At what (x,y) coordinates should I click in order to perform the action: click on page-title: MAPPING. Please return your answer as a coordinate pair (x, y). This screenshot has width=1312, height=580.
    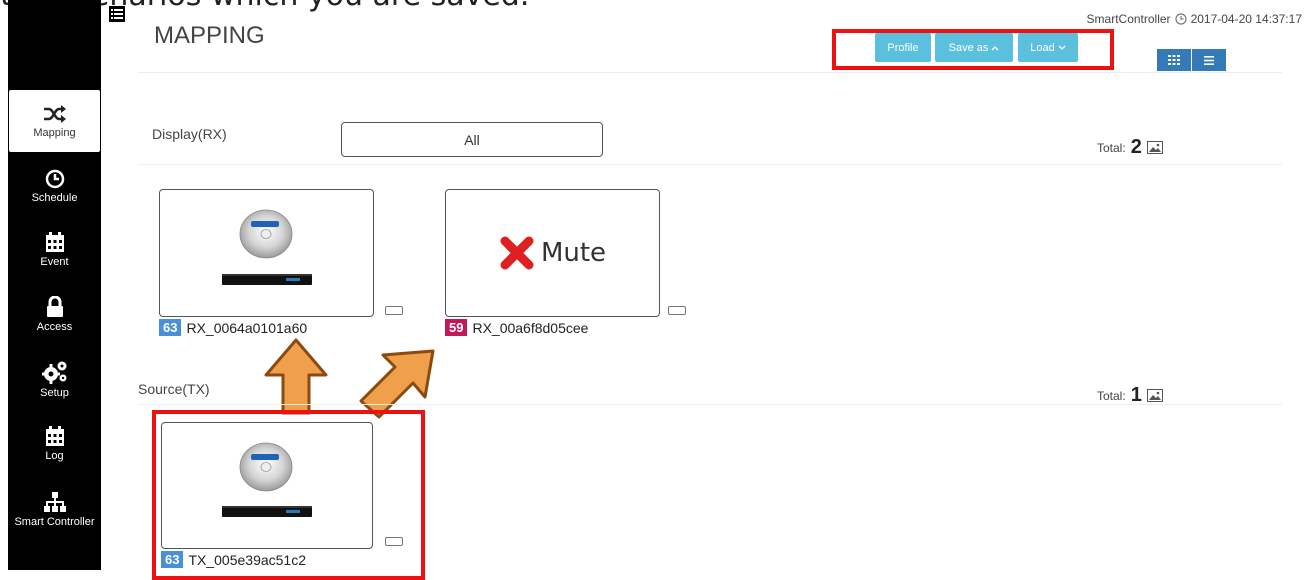
    Looking at the image, I should click on (209, 35).